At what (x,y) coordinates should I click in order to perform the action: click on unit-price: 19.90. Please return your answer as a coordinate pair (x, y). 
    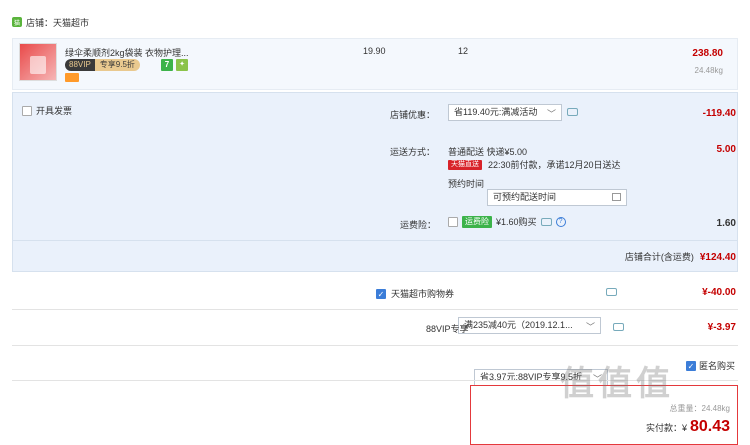
    Looking at the image, I should click on (374, 51).